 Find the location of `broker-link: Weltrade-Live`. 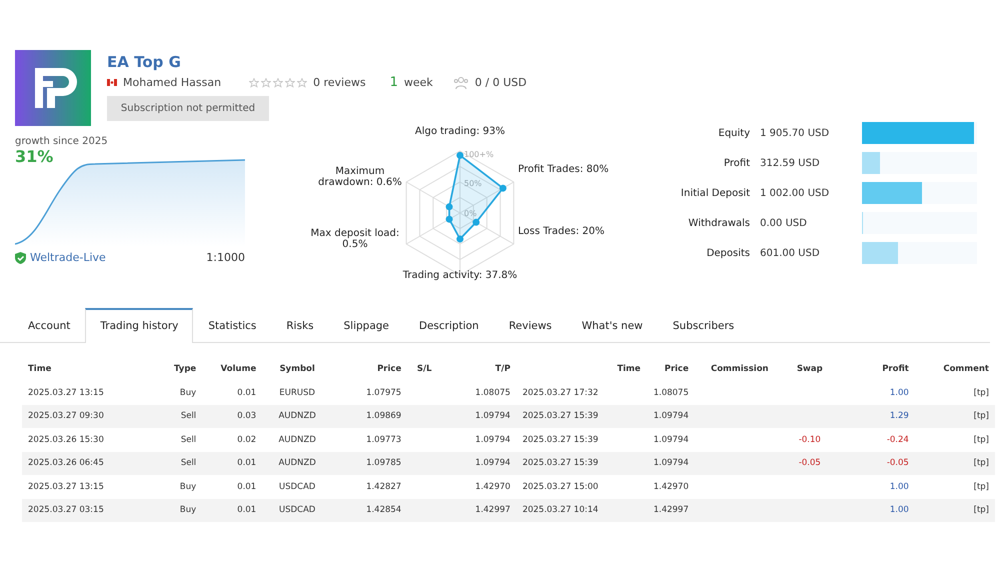

broker-link: Weltrade-Live is located at coordinates (68, 257).